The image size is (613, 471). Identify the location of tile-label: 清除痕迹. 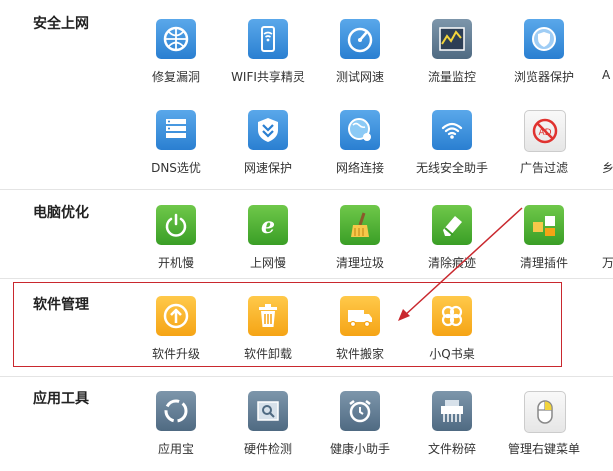
(451, 263).